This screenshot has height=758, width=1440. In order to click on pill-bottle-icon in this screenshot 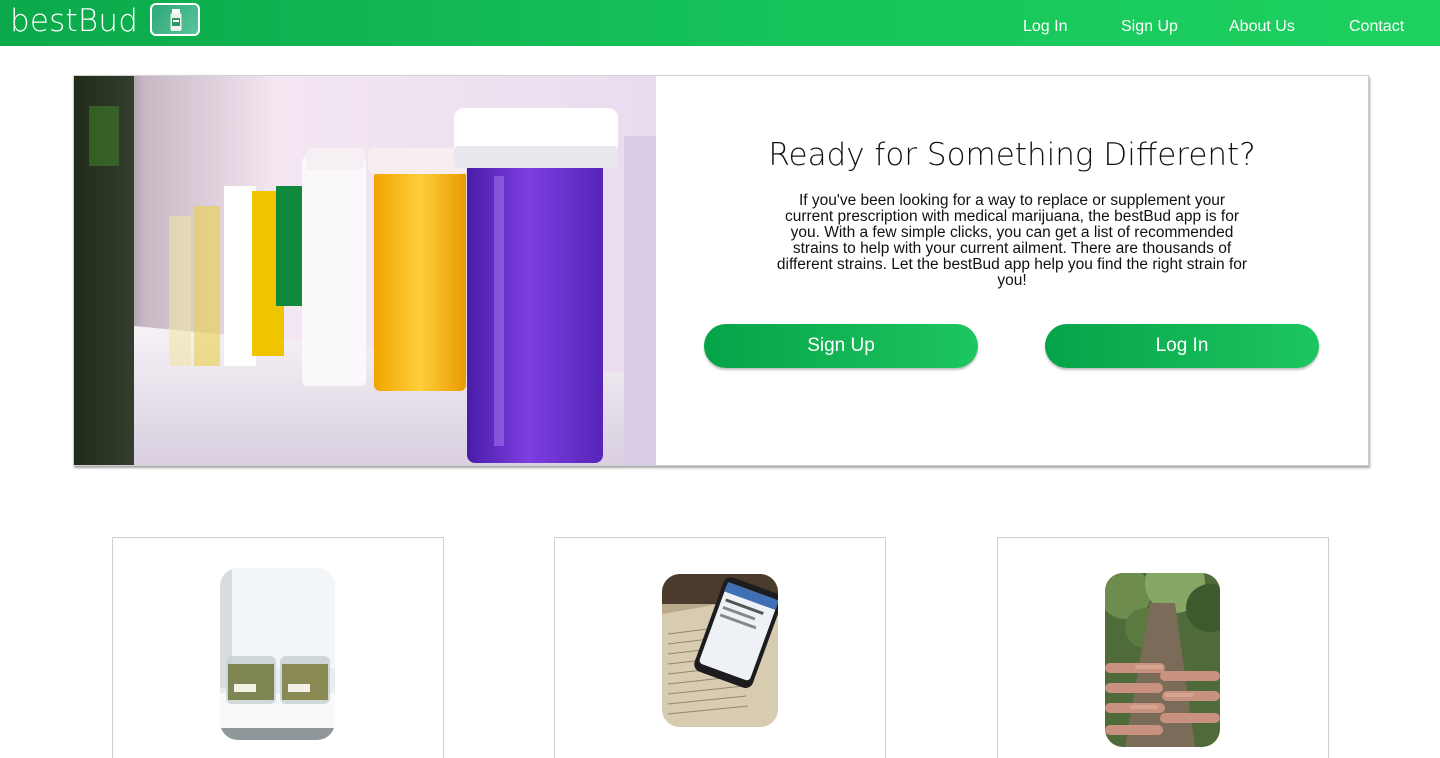, I will do `click(175, 19)`.